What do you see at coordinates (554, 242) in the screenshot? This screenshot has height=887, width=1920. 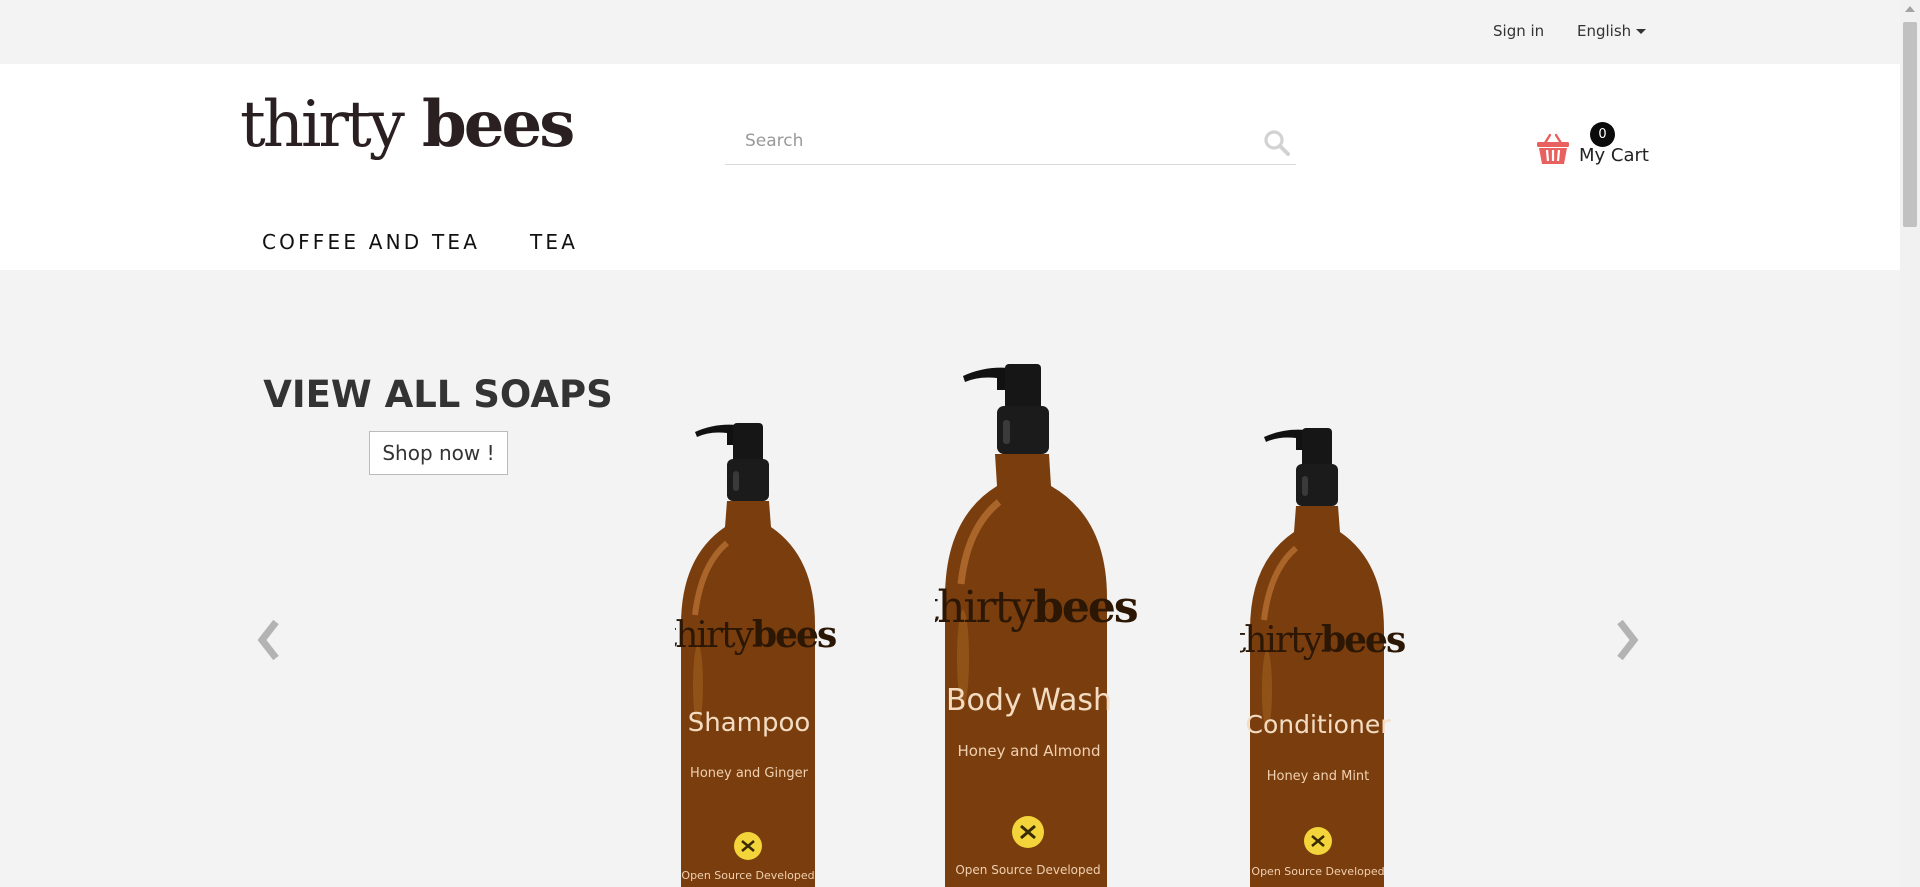 I see `nav-item-tea: TEA` at bounding box center [554, 242].